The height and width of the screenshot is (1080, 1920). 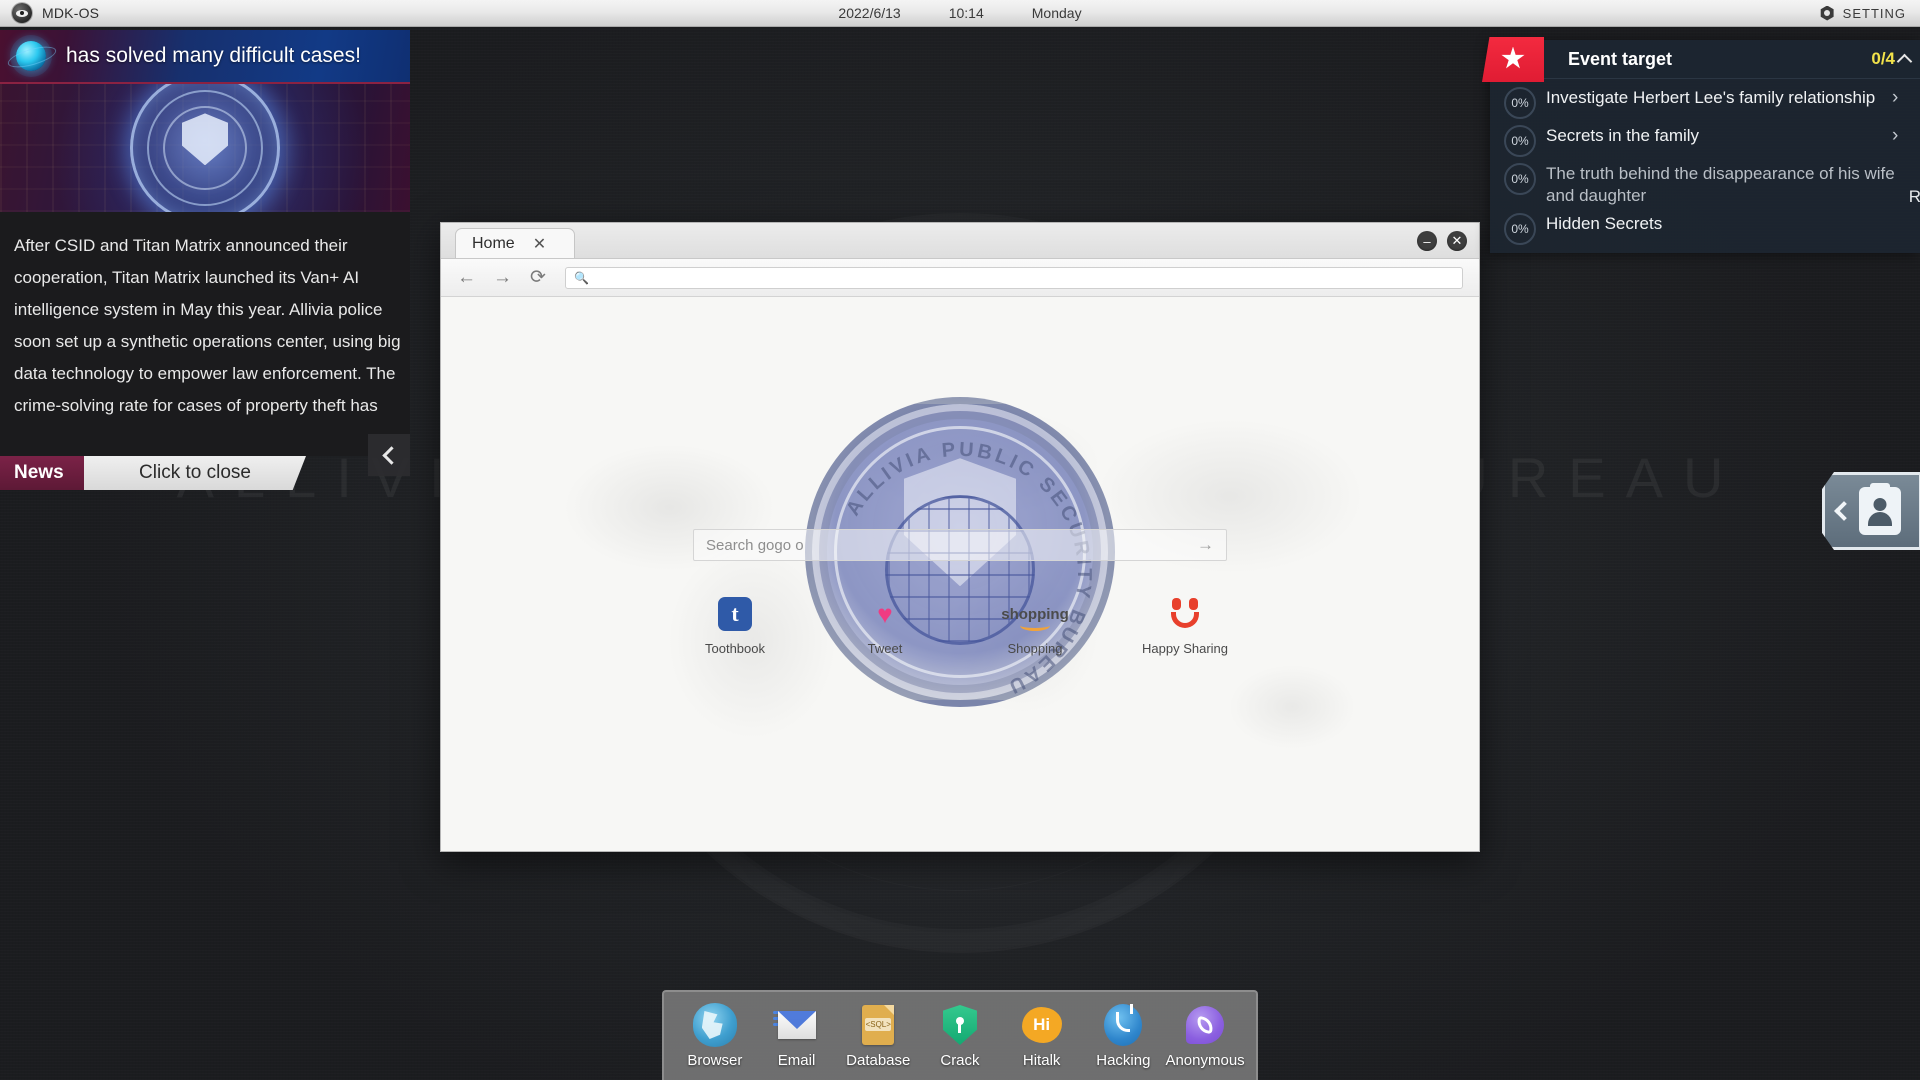 I want to click on event-target-item: 0% Secrets in the family ›, so click(x=1705, y=140).